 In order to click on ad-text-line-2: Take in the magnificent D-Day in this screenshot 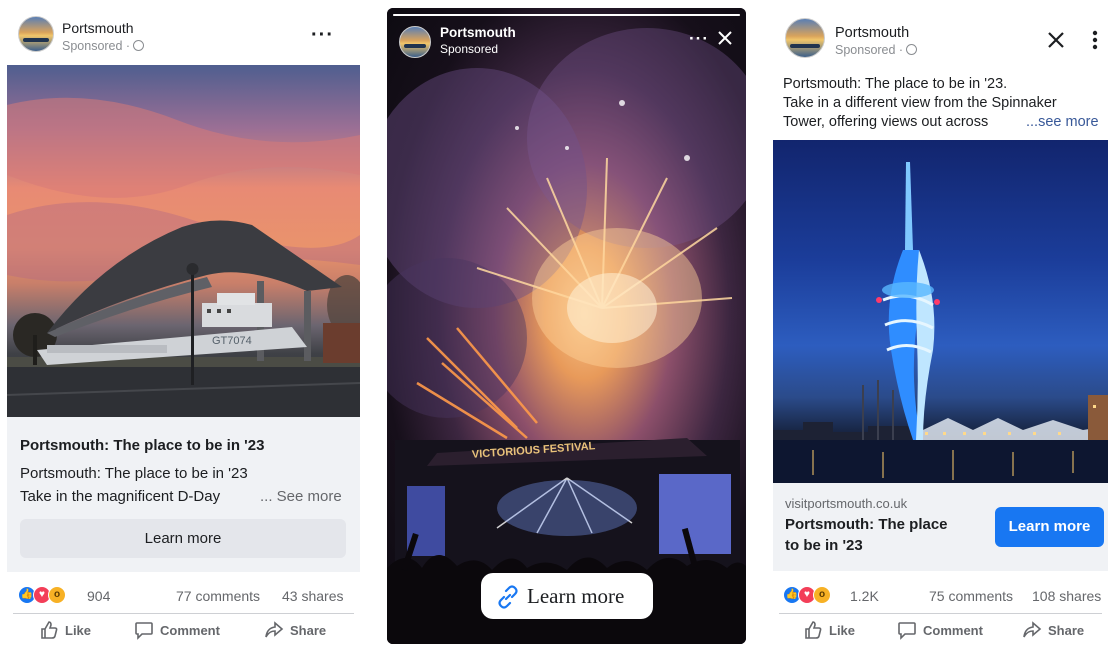, I will do `click(120, 496)`.